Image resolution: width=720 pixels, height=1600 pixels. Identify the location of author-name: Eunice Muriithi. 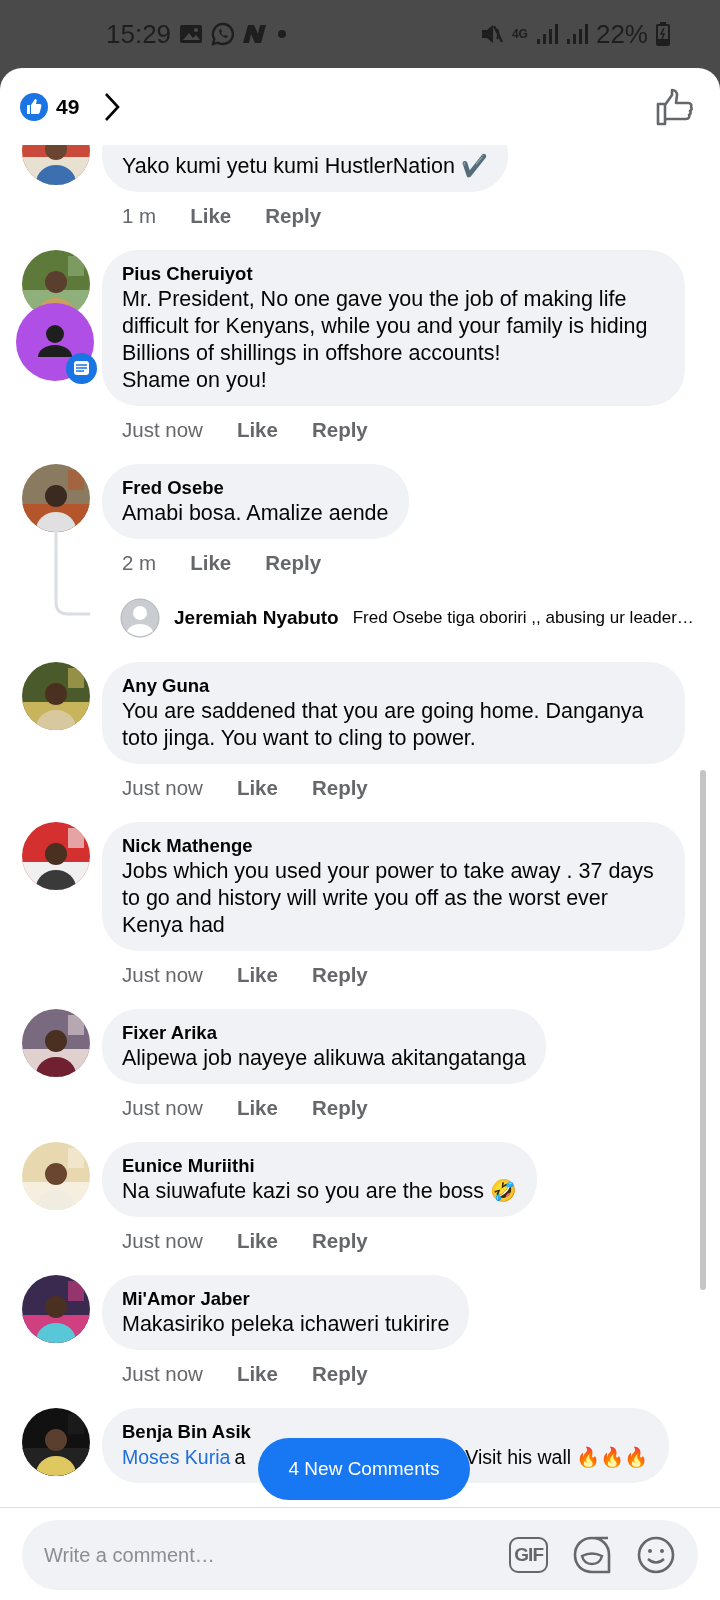
(320, 1166).